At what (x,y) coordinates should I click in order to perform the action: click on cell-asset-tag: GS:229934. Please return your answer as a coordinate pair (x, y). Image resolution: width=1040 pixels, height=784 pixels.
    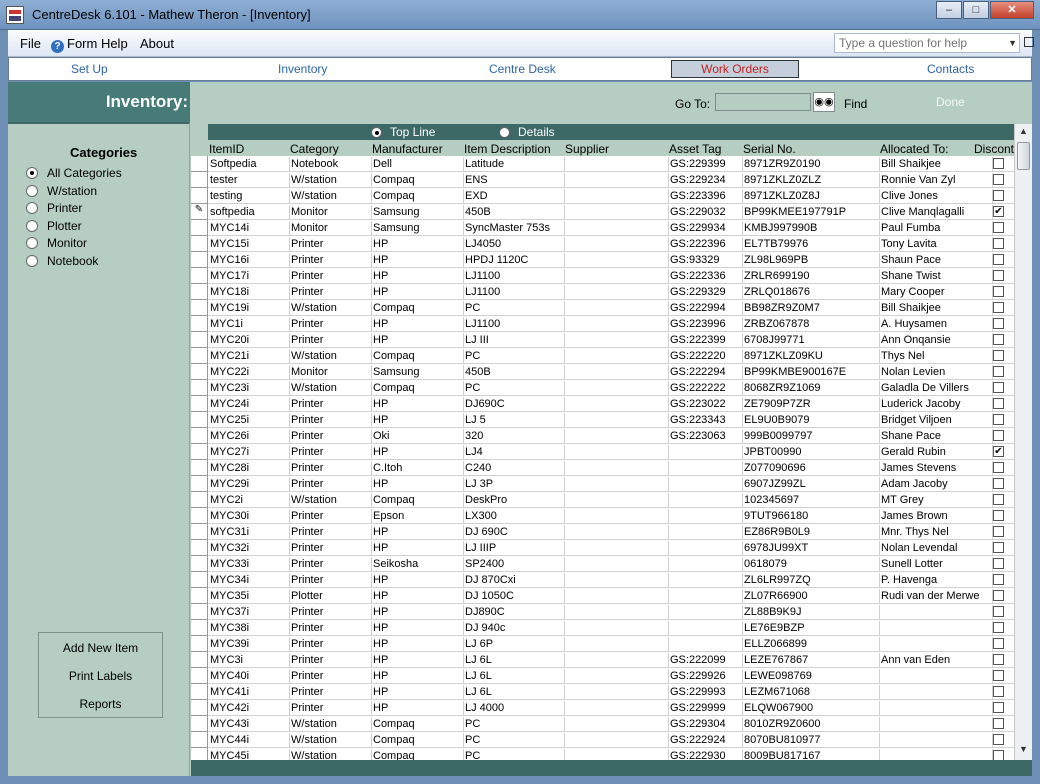
    Looking at the image, I should click on (706, 228).